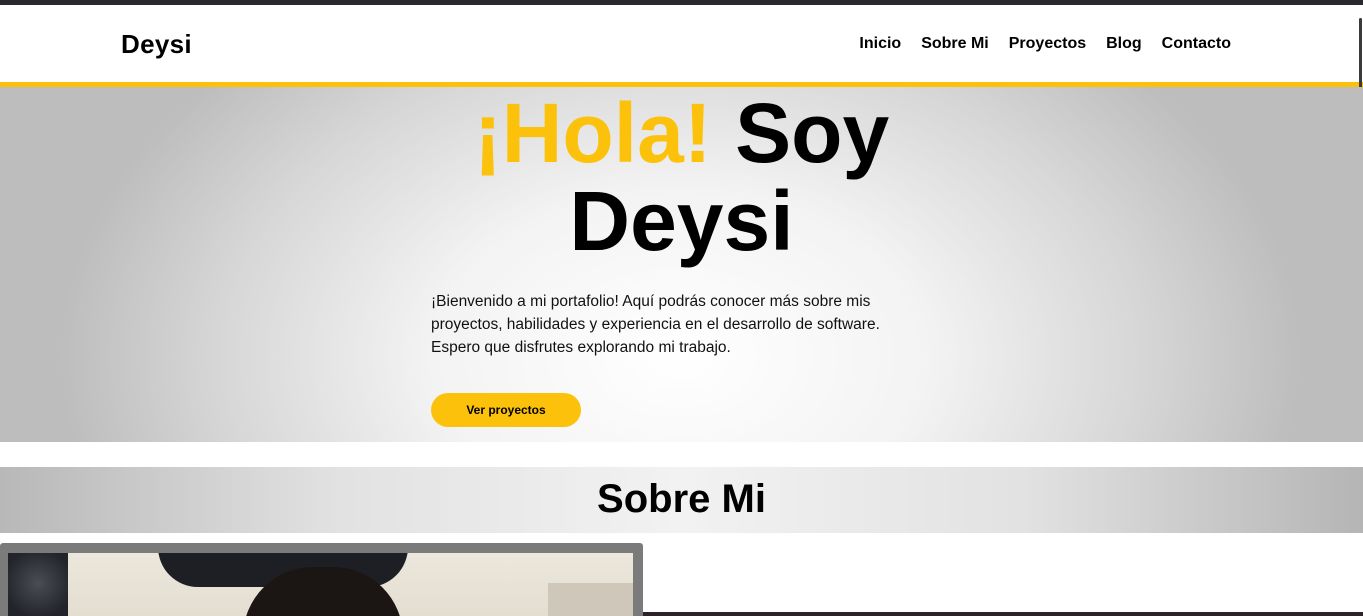 Image resolution: width=1363 pixels, height=616 pixels. Describe the element at coordinates (1003, 614) in the screenshot. I see `next-section-edge` at that location.